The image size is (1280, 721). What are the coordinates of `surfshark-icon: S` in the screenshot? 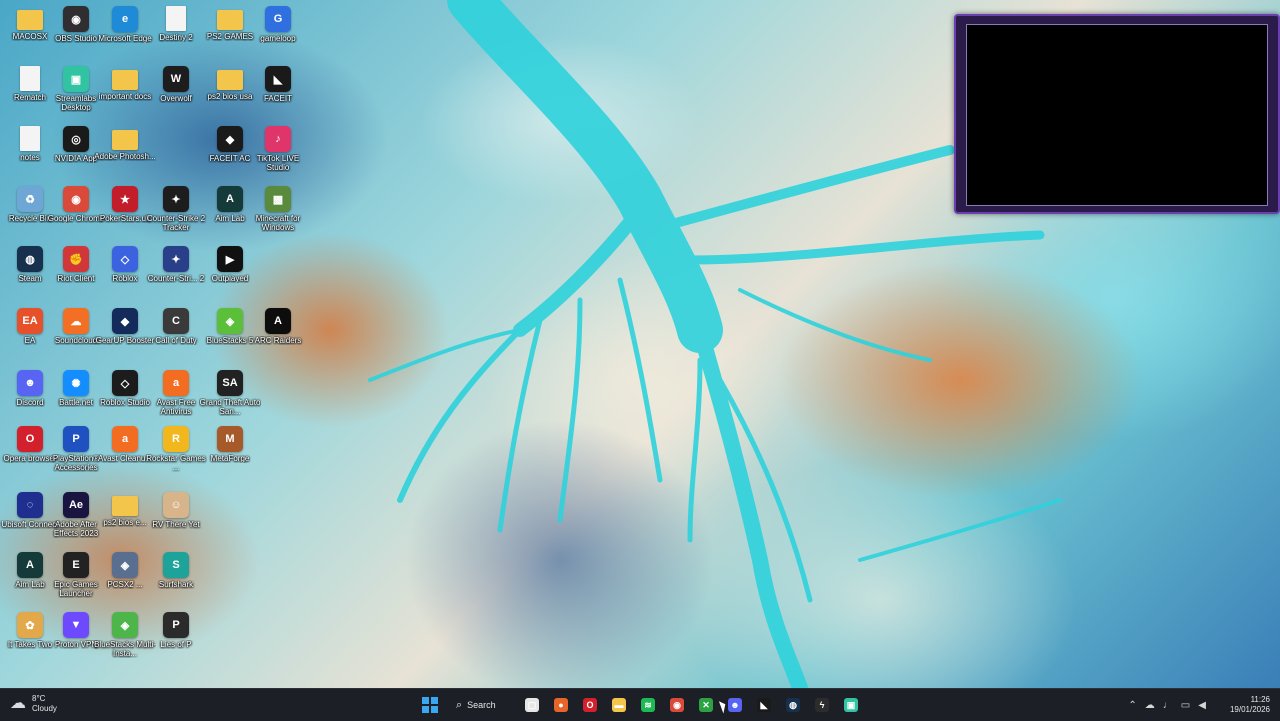 It's located at (176, 565).